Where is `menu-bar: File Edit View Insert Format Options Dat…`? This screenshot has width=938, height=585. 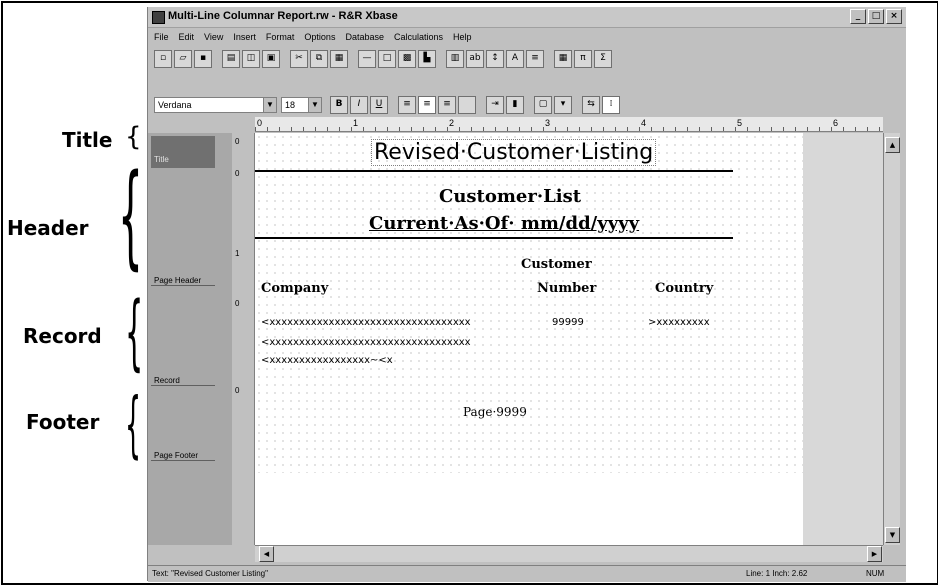 menu-bar: File Edit View Insert Format Options Dat… is located at coordinates (310, 37).